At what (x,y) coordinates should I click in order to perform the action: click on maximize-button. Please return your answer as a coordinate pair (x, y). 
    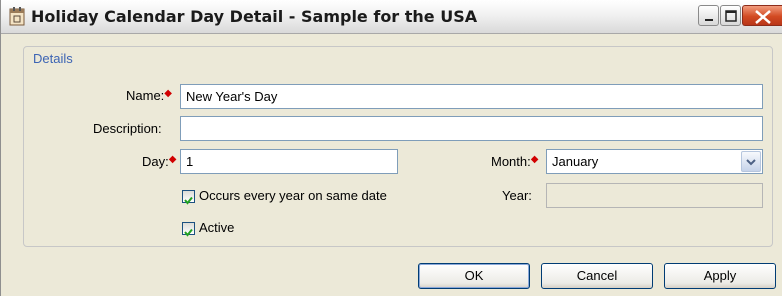
    Looking at the image, I should click on (730, 15).